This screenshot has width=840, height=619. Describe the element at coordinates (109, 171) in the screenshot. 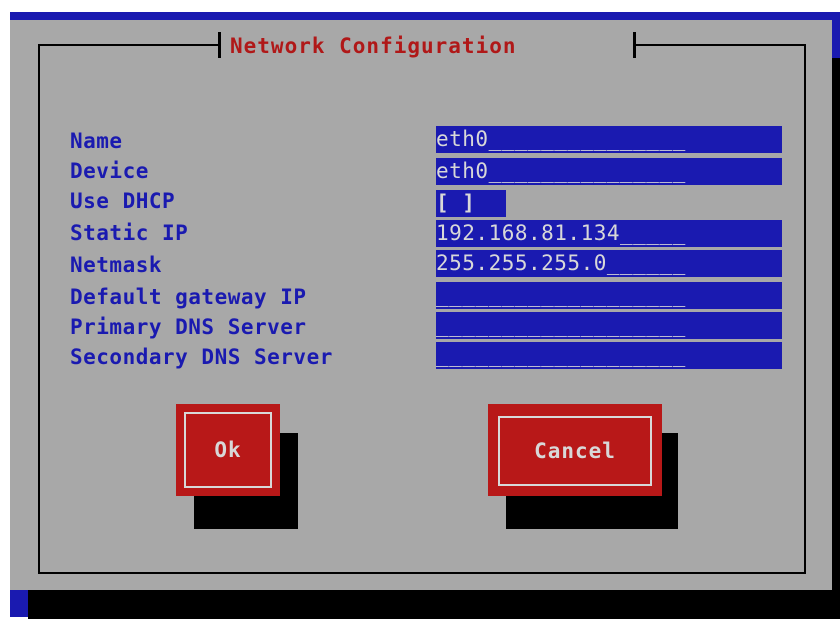

I see `label-device: Device` at that location.